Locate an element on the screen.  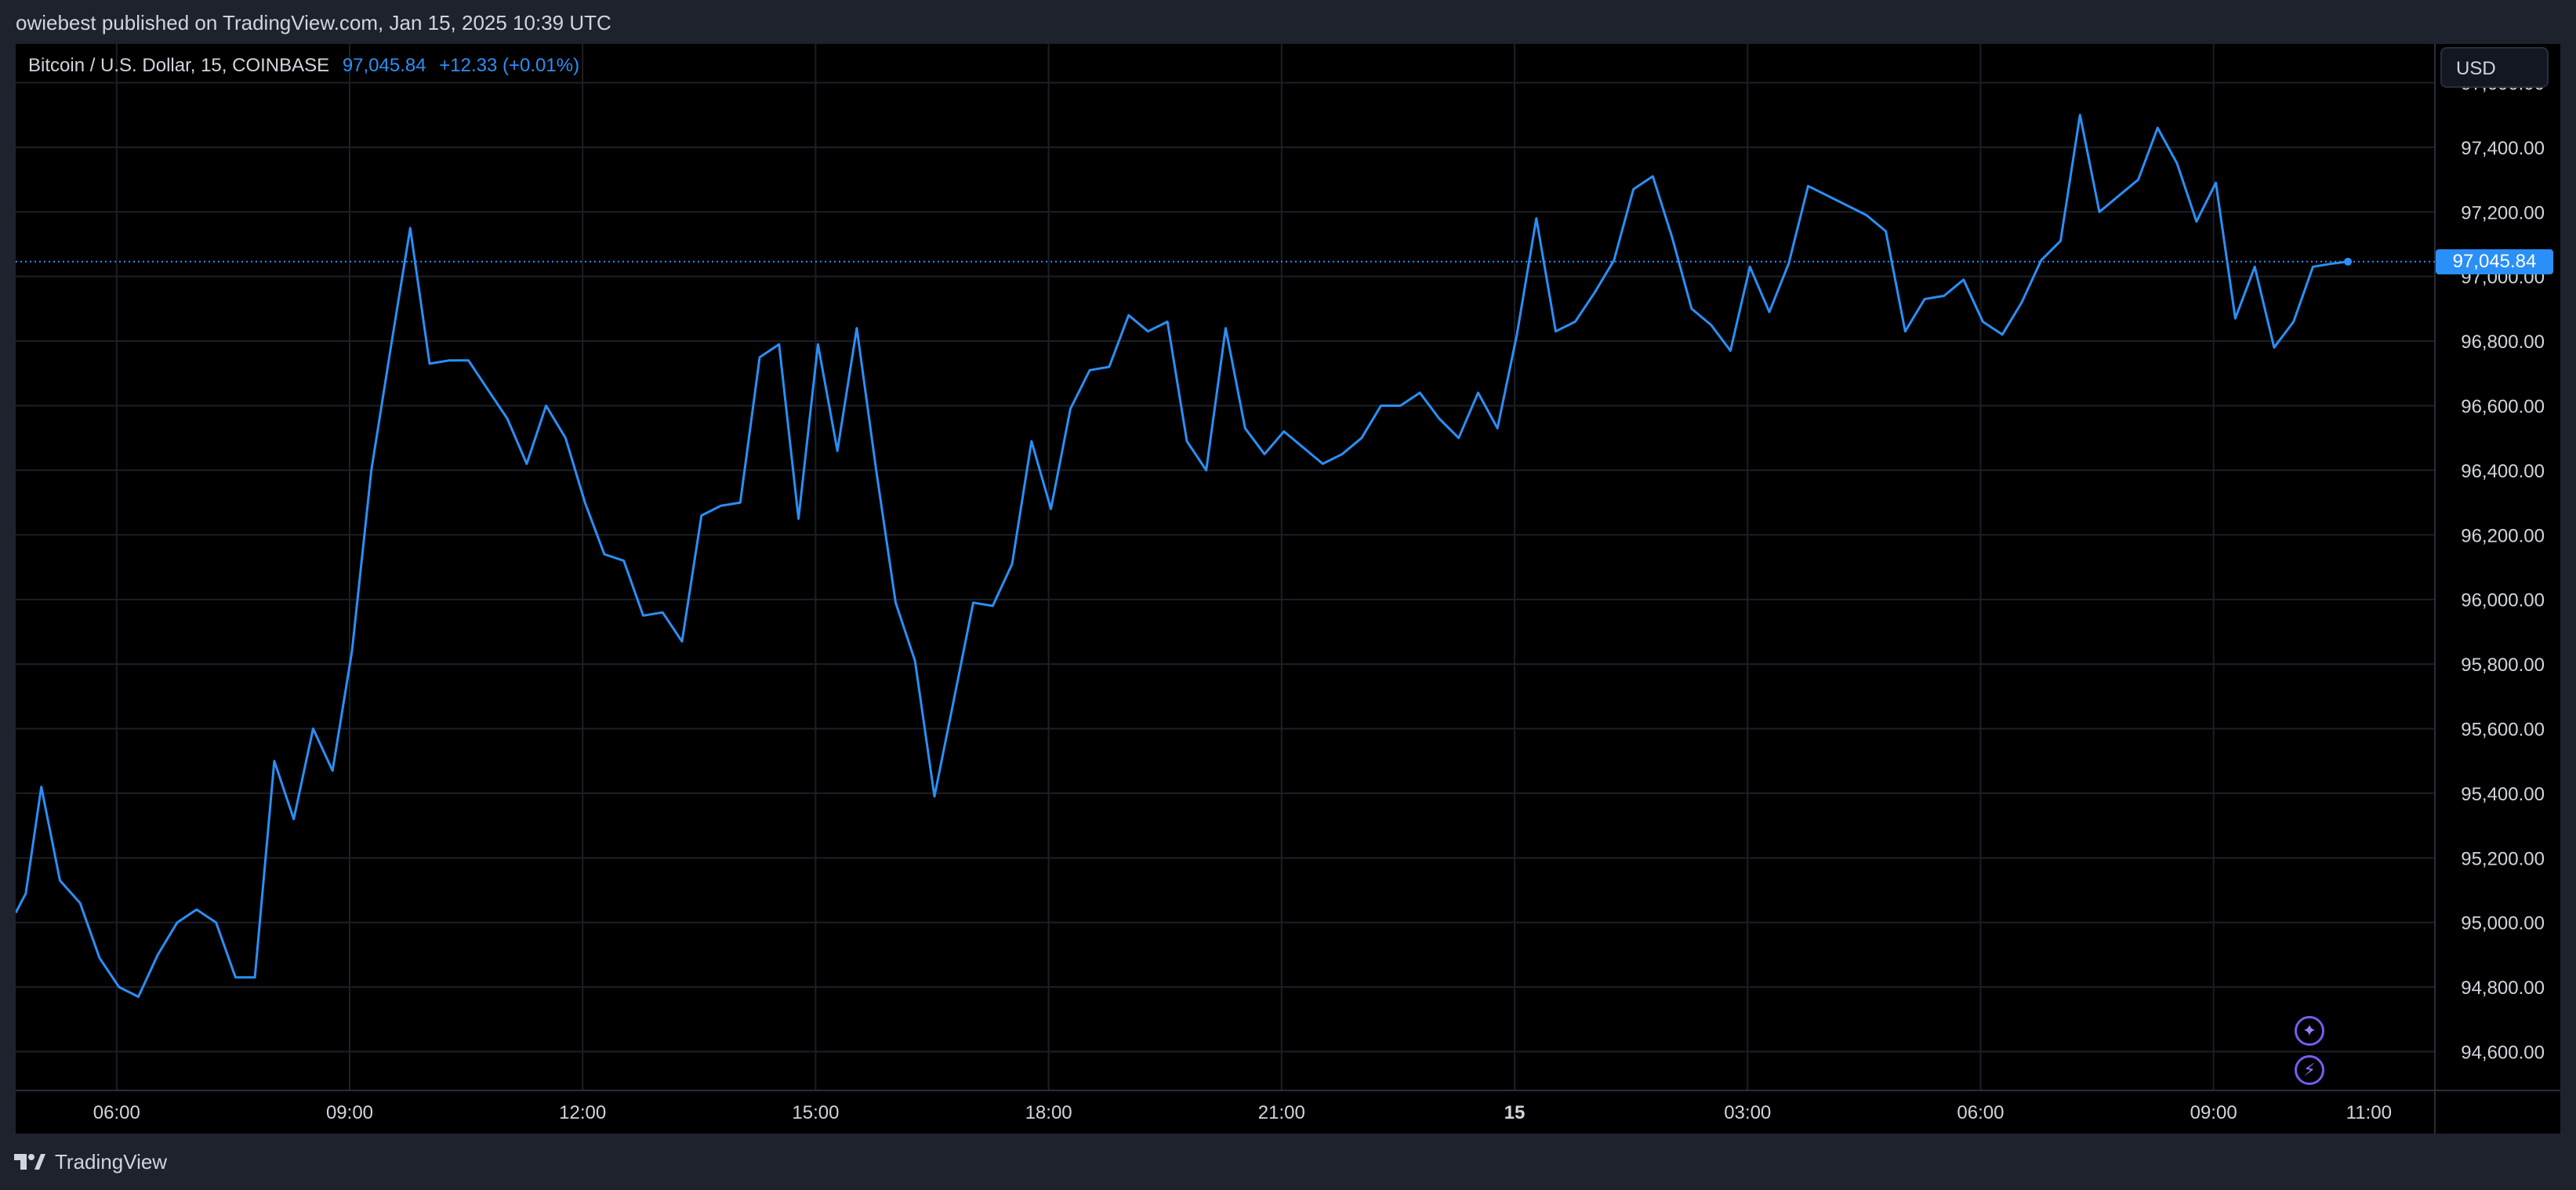
y-tick-label: 95,600.00 is located at coordinates (2503, 730).